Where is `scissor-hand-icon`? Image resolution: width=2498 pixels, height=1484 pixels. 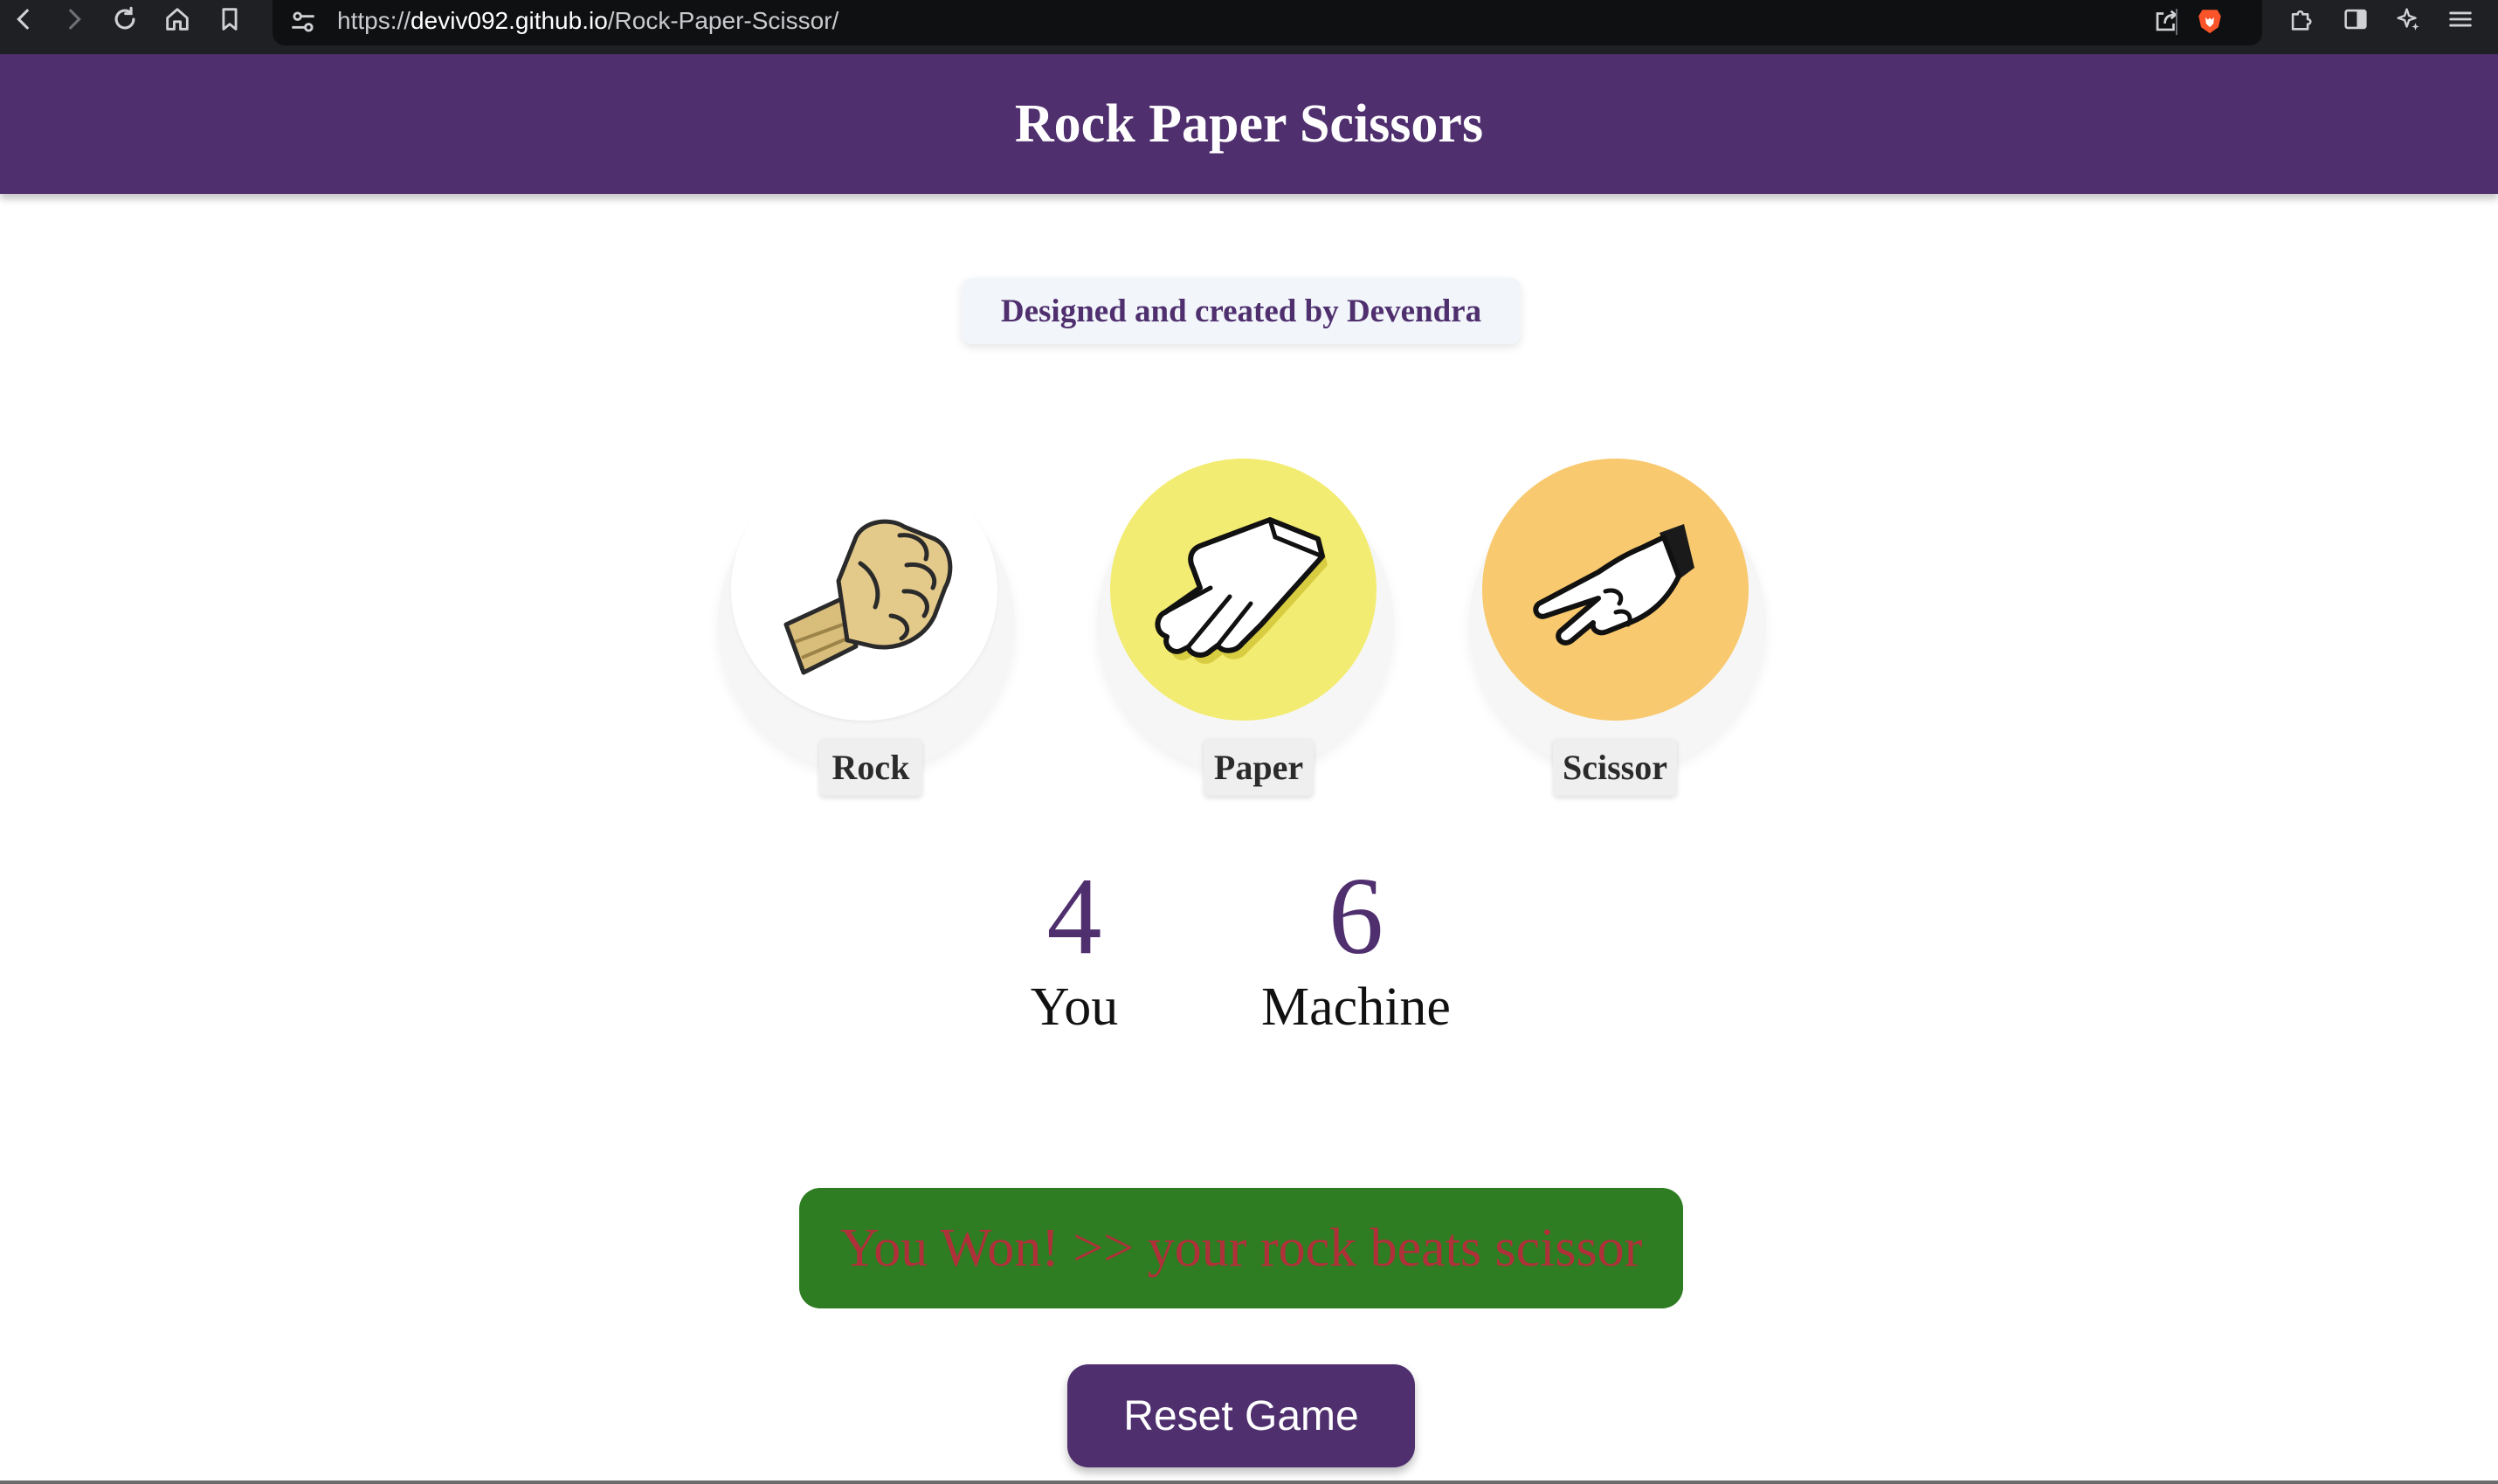
scissor-hand-icon is located at coordinates (1613, 584).